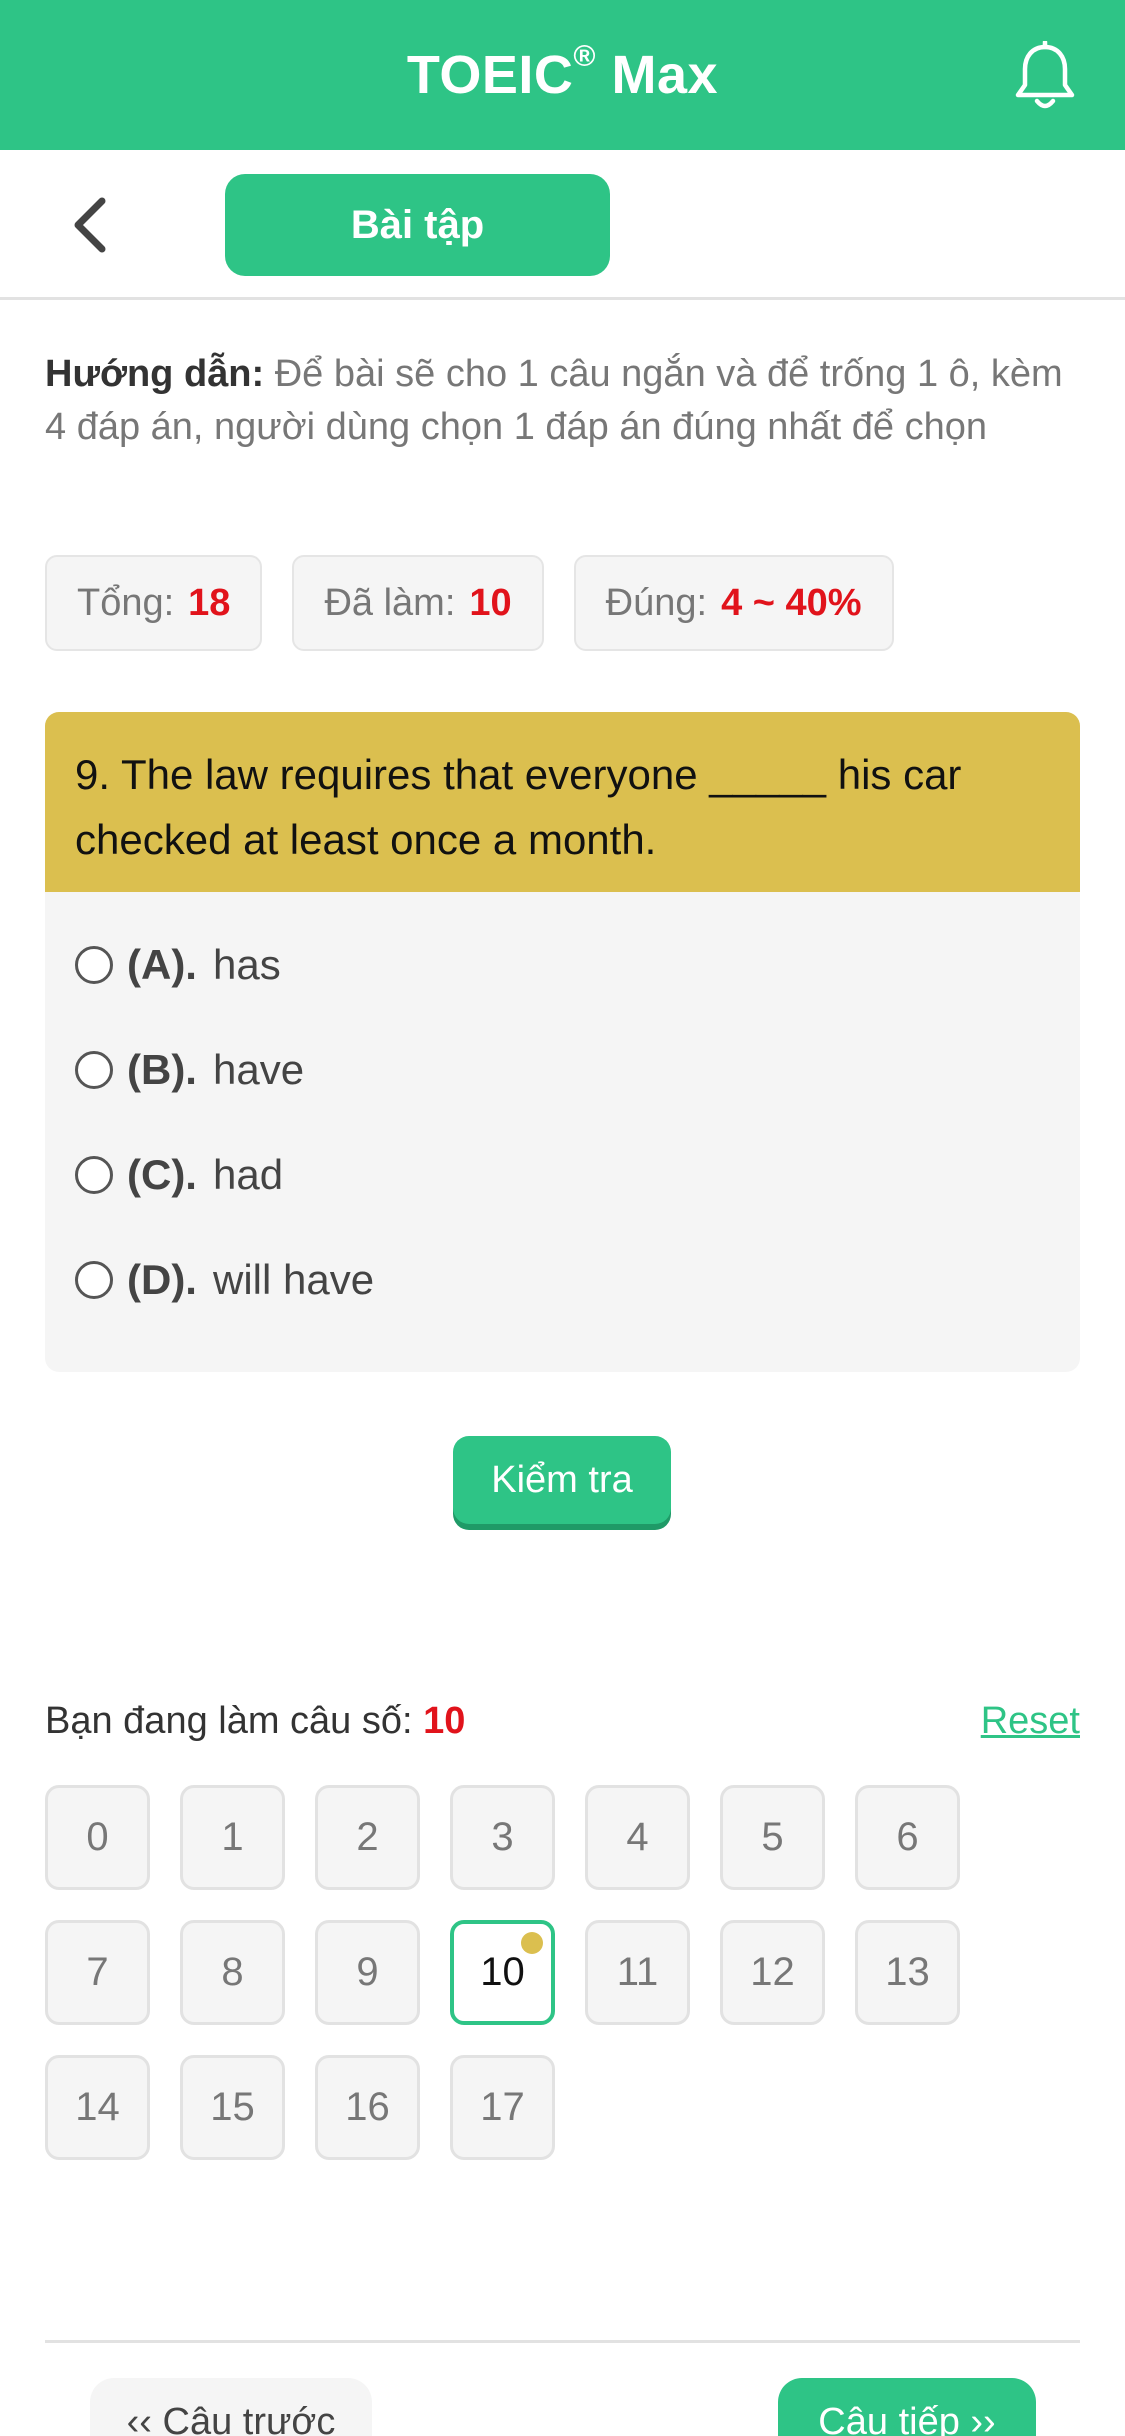 The height and width of the screenshot is (2436, 1125). Describe the element at coordinates (1045, 76) in the screenshot. I see `bell-icon` at that location.